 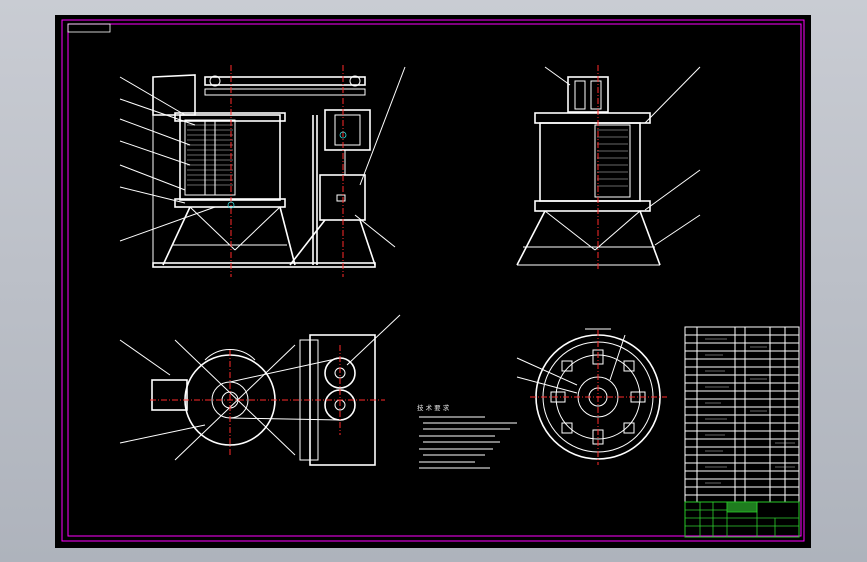 What do you see at coordinates (262, 171) in the screenshot?
I see `front-section-view` at bounding box center [262, 171].